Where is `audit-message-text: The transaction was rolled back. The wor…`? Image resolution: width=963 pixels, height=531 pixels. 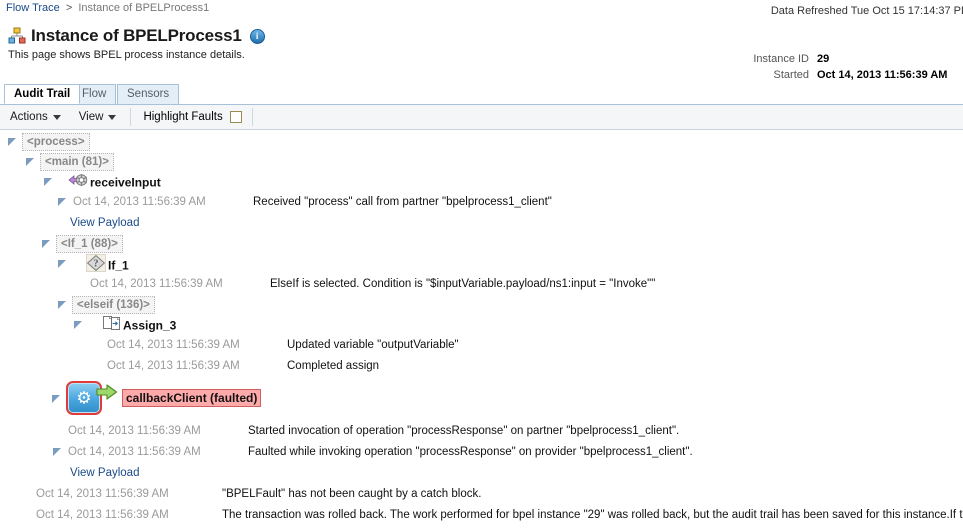
audit-message-text: The transaction was rolled back. The wor… is located at coordinates (592, 515).